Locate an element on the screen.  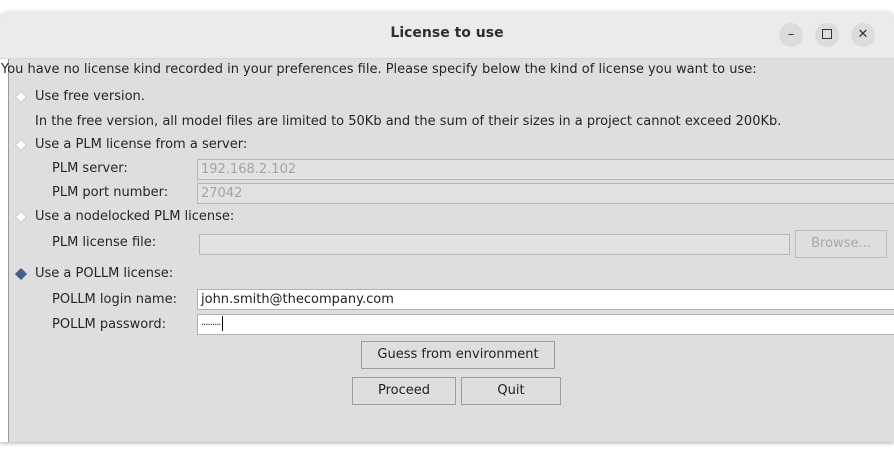
close-icon: ✕ is located at coordinates (863, 34).